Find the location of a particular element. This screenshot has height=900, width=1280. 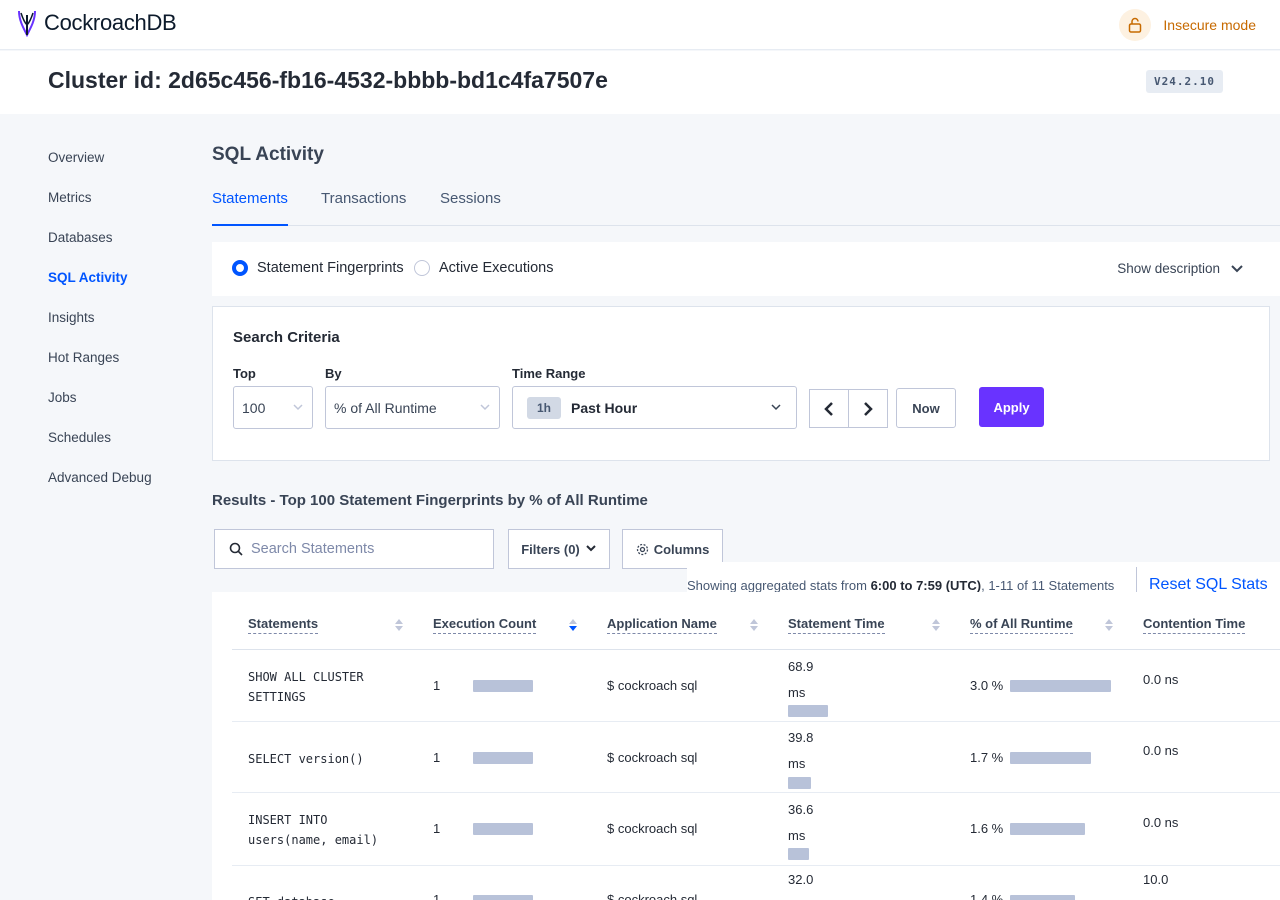

next-range-button is located at coordinates (868, 408).